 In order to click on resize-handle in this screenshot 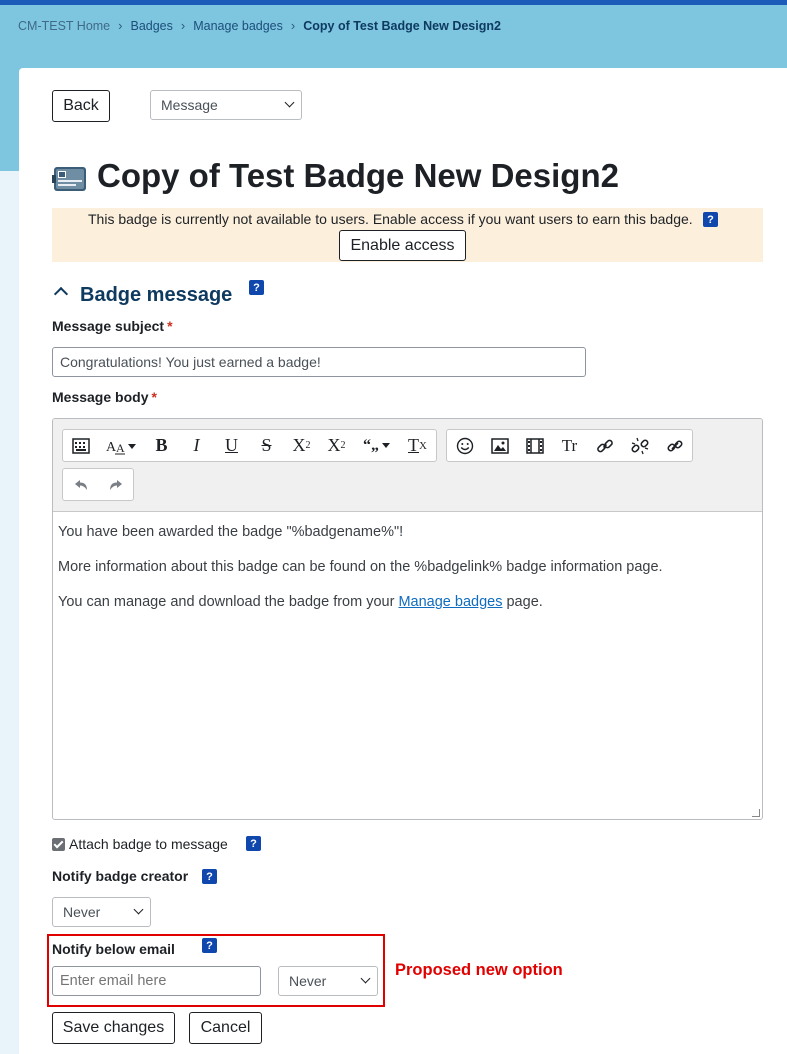, I will do `click(756, 813)`.